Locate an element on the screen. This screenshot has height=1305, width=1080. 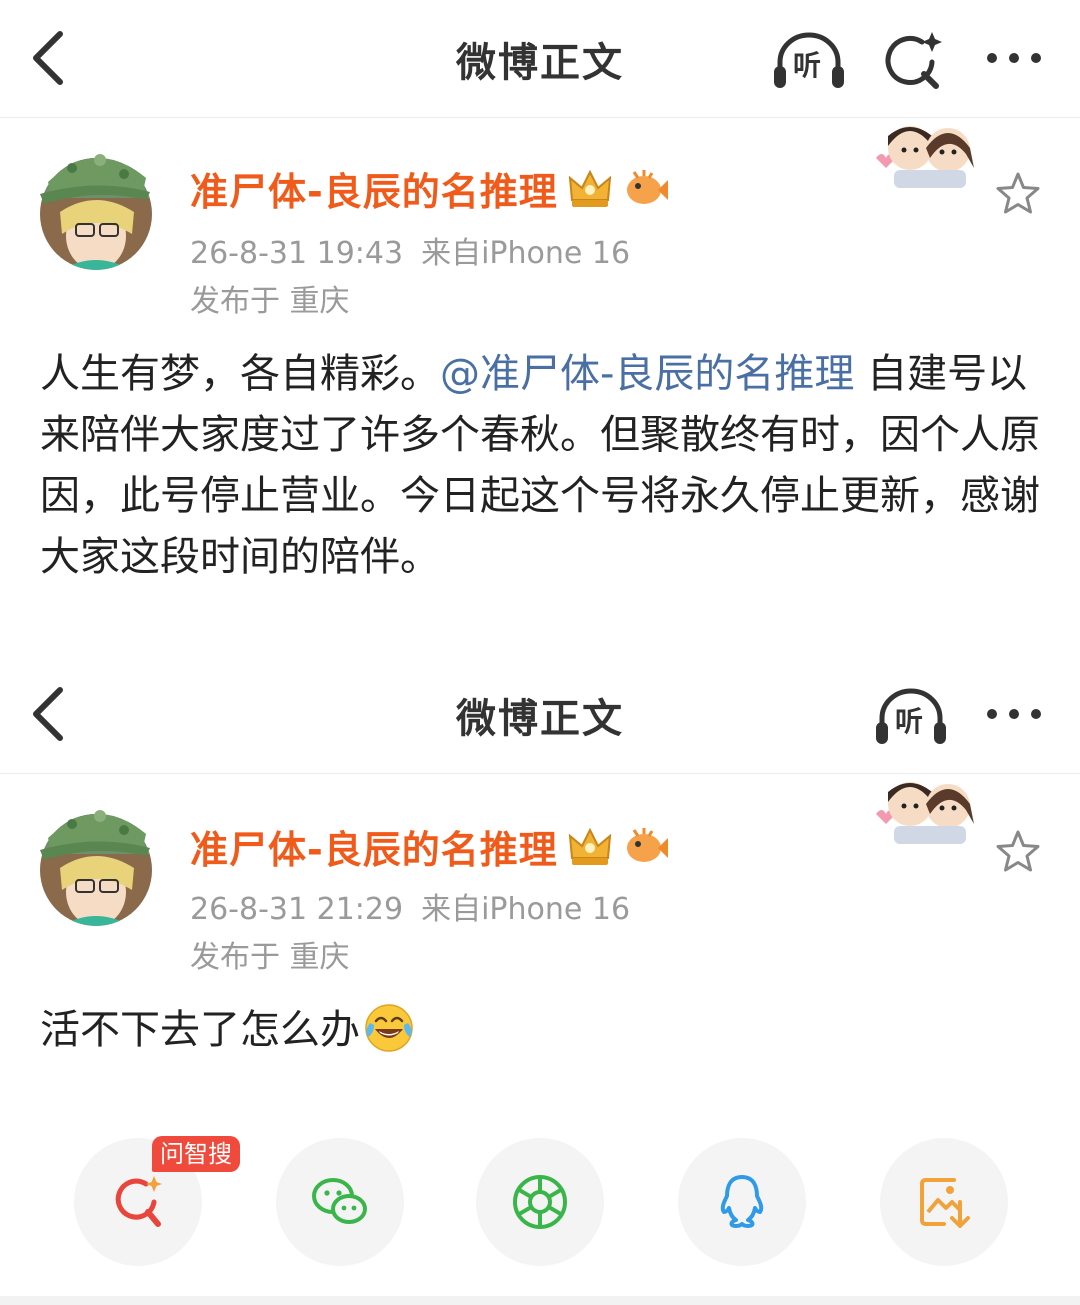
save-image-icon is located at coordinates (945, 1203).